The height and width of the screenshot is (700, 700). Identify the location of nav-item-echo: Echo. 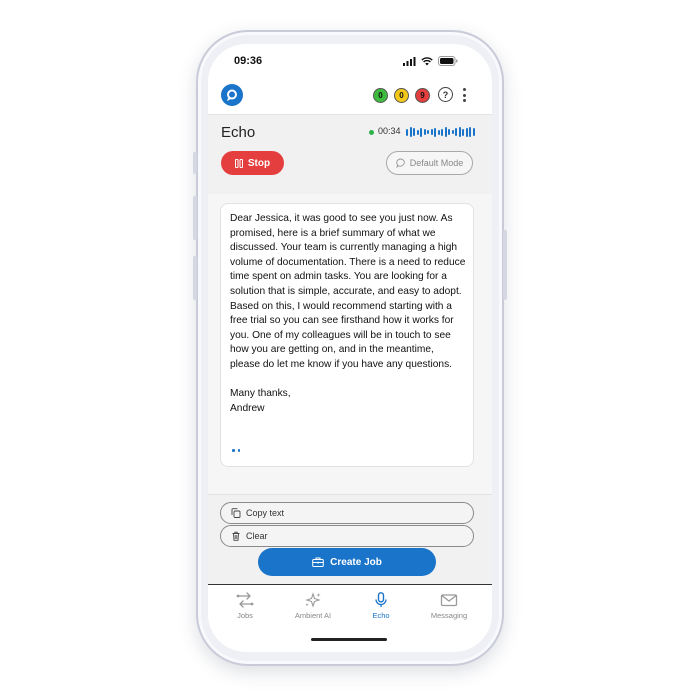
(381, 606).